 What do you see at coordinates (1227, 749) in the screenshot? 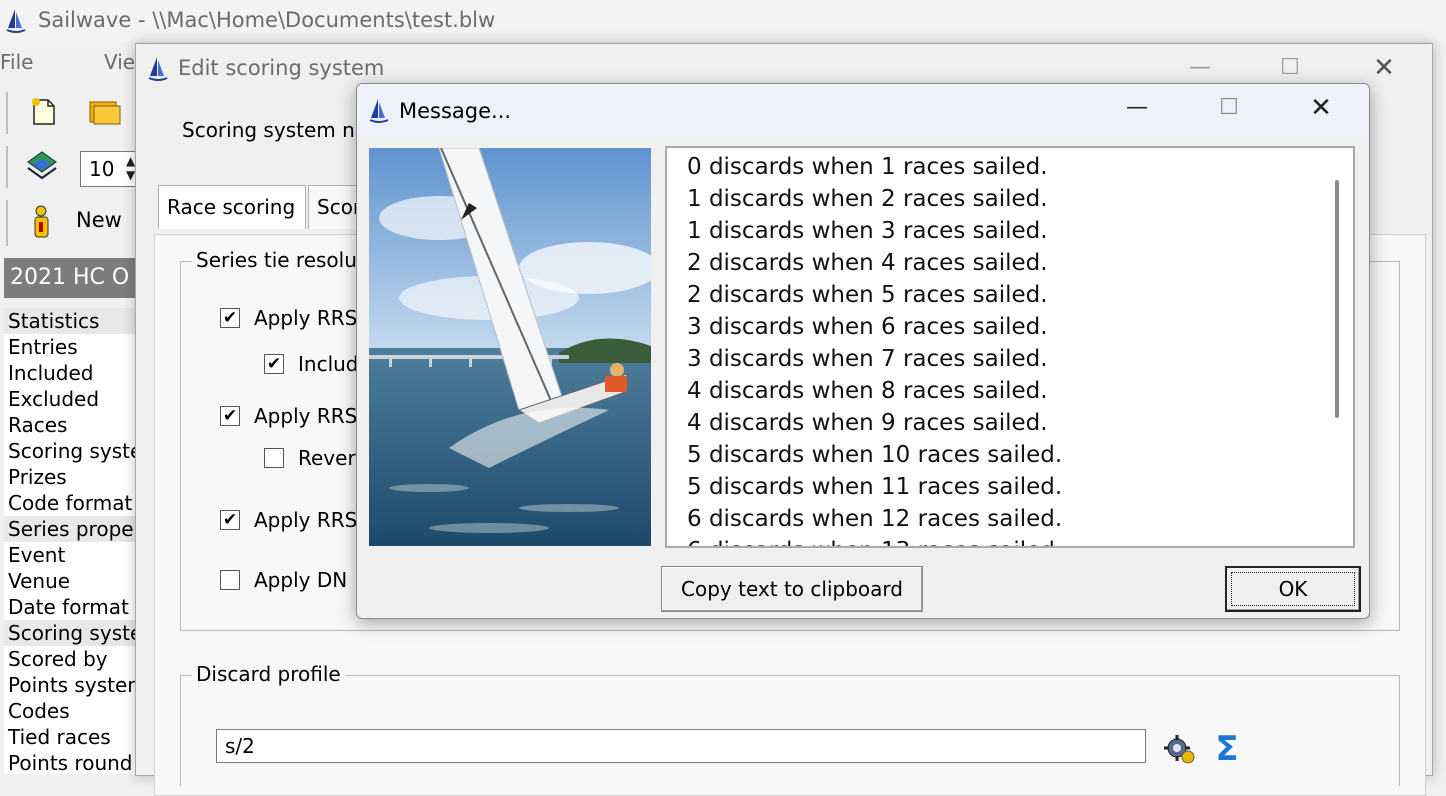
I see `sigma-calculate-icon: Σ` at bounding box center [1227, 749].